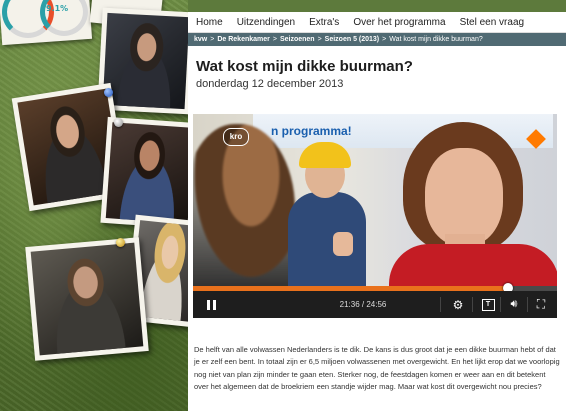 The height and width of the screenshot is (411, 566). What do you see at coordinates (473, 265) in the screenshot?
I see `video-presenter-jacket` at bounding box center [473, 265].